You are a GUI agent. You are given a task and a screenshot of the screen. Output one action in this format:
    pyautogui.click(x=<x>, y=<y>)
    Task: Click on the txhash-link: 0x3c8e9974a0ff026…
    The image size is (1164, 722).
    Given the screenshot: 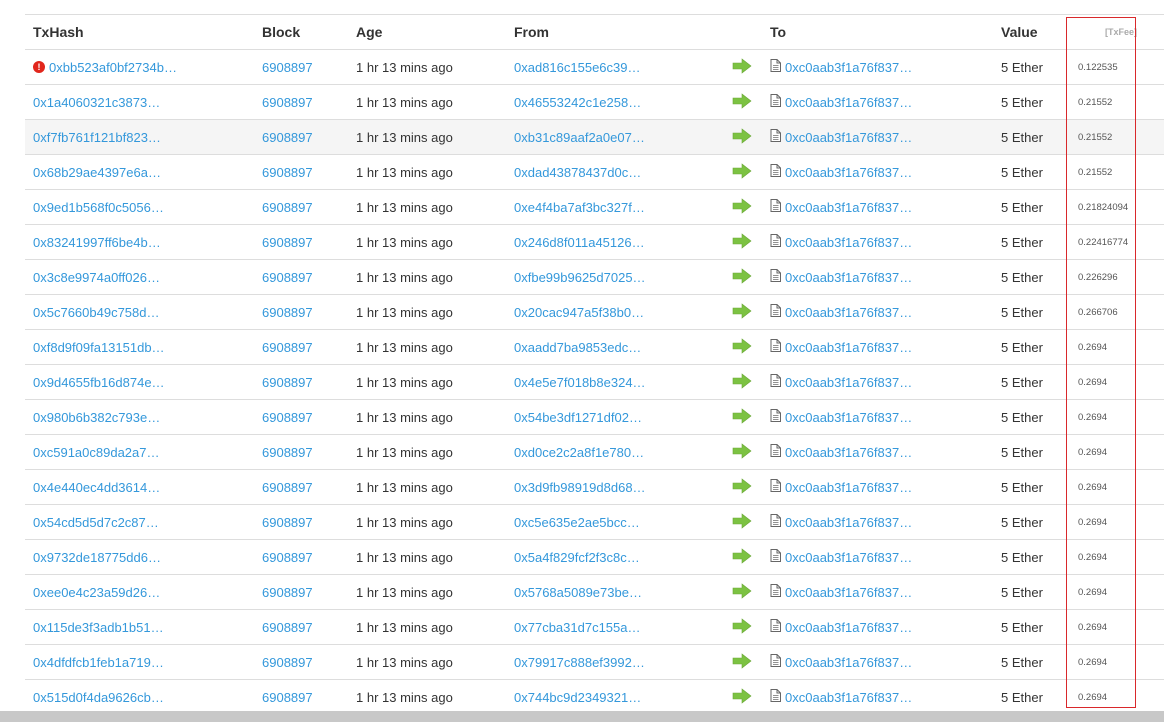 What is the action you would take?
    pyautogui.click(x=96, y=277)
    